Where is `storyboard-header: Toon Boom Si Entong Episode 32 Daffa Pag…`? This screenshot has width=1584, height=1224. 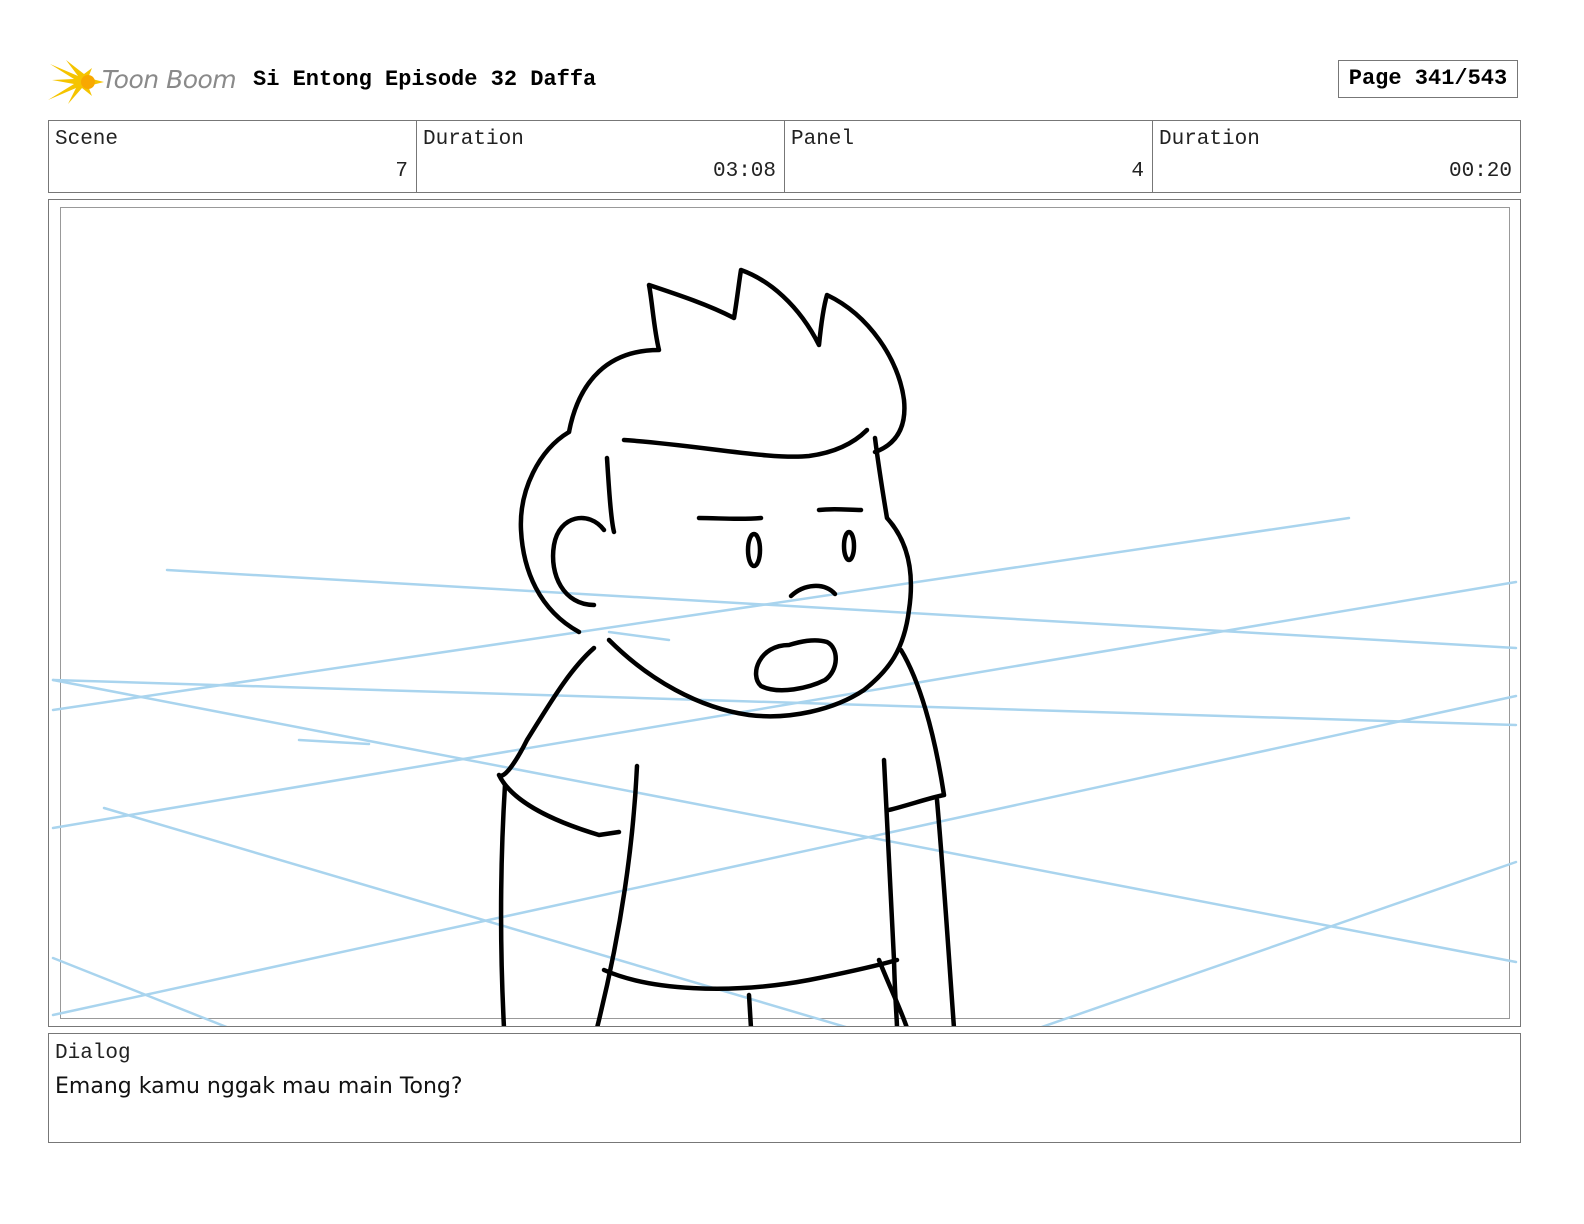
storyboard-header: Toon Boom Si Entong Episode 32 Daffa Pag… is located at coordinates (784, 80).